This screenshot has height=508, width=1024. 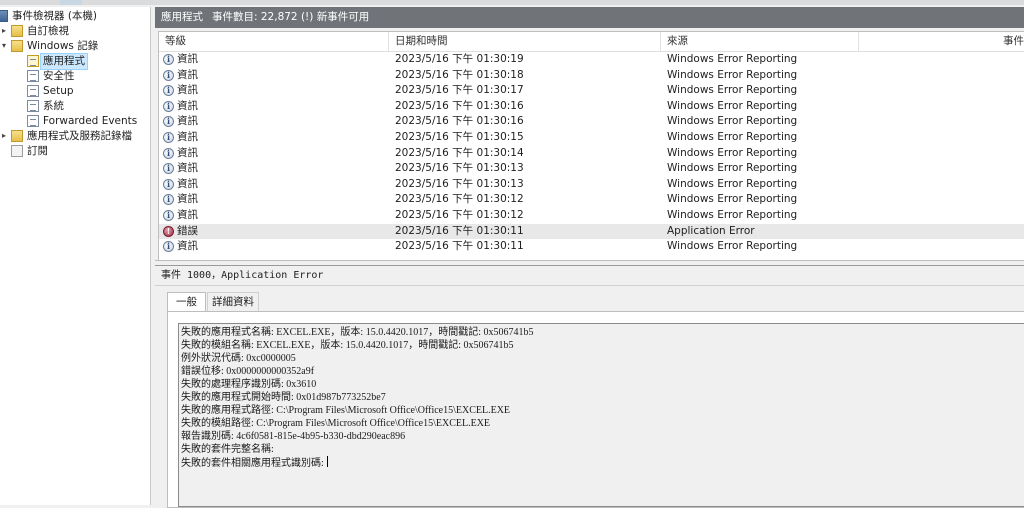 I want to click on row-datetime: 2023/5/16 下午 01:30:18, so click(x=459, y=74).